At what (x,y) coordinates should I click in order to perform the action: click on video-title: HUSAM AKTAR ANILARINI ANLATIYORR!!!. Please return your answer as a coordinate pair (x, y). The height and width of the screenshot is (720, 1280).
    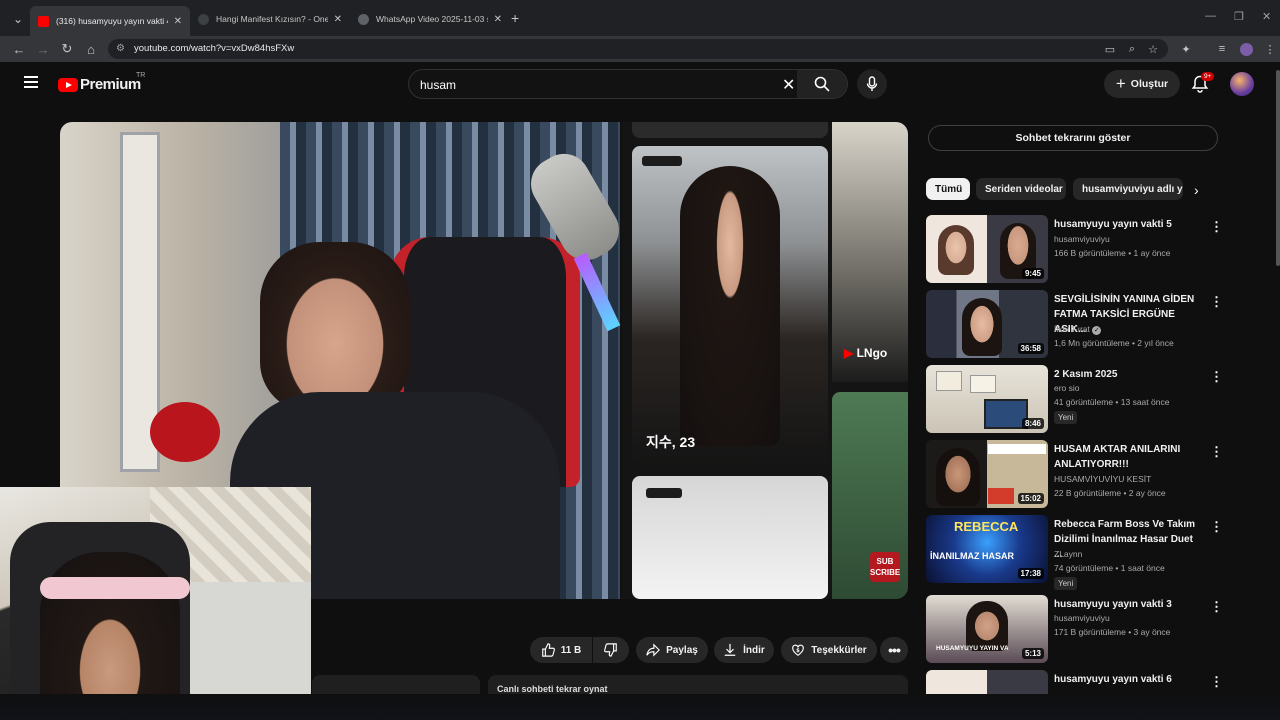
    Looking at the image, I should click on (1129, 457).